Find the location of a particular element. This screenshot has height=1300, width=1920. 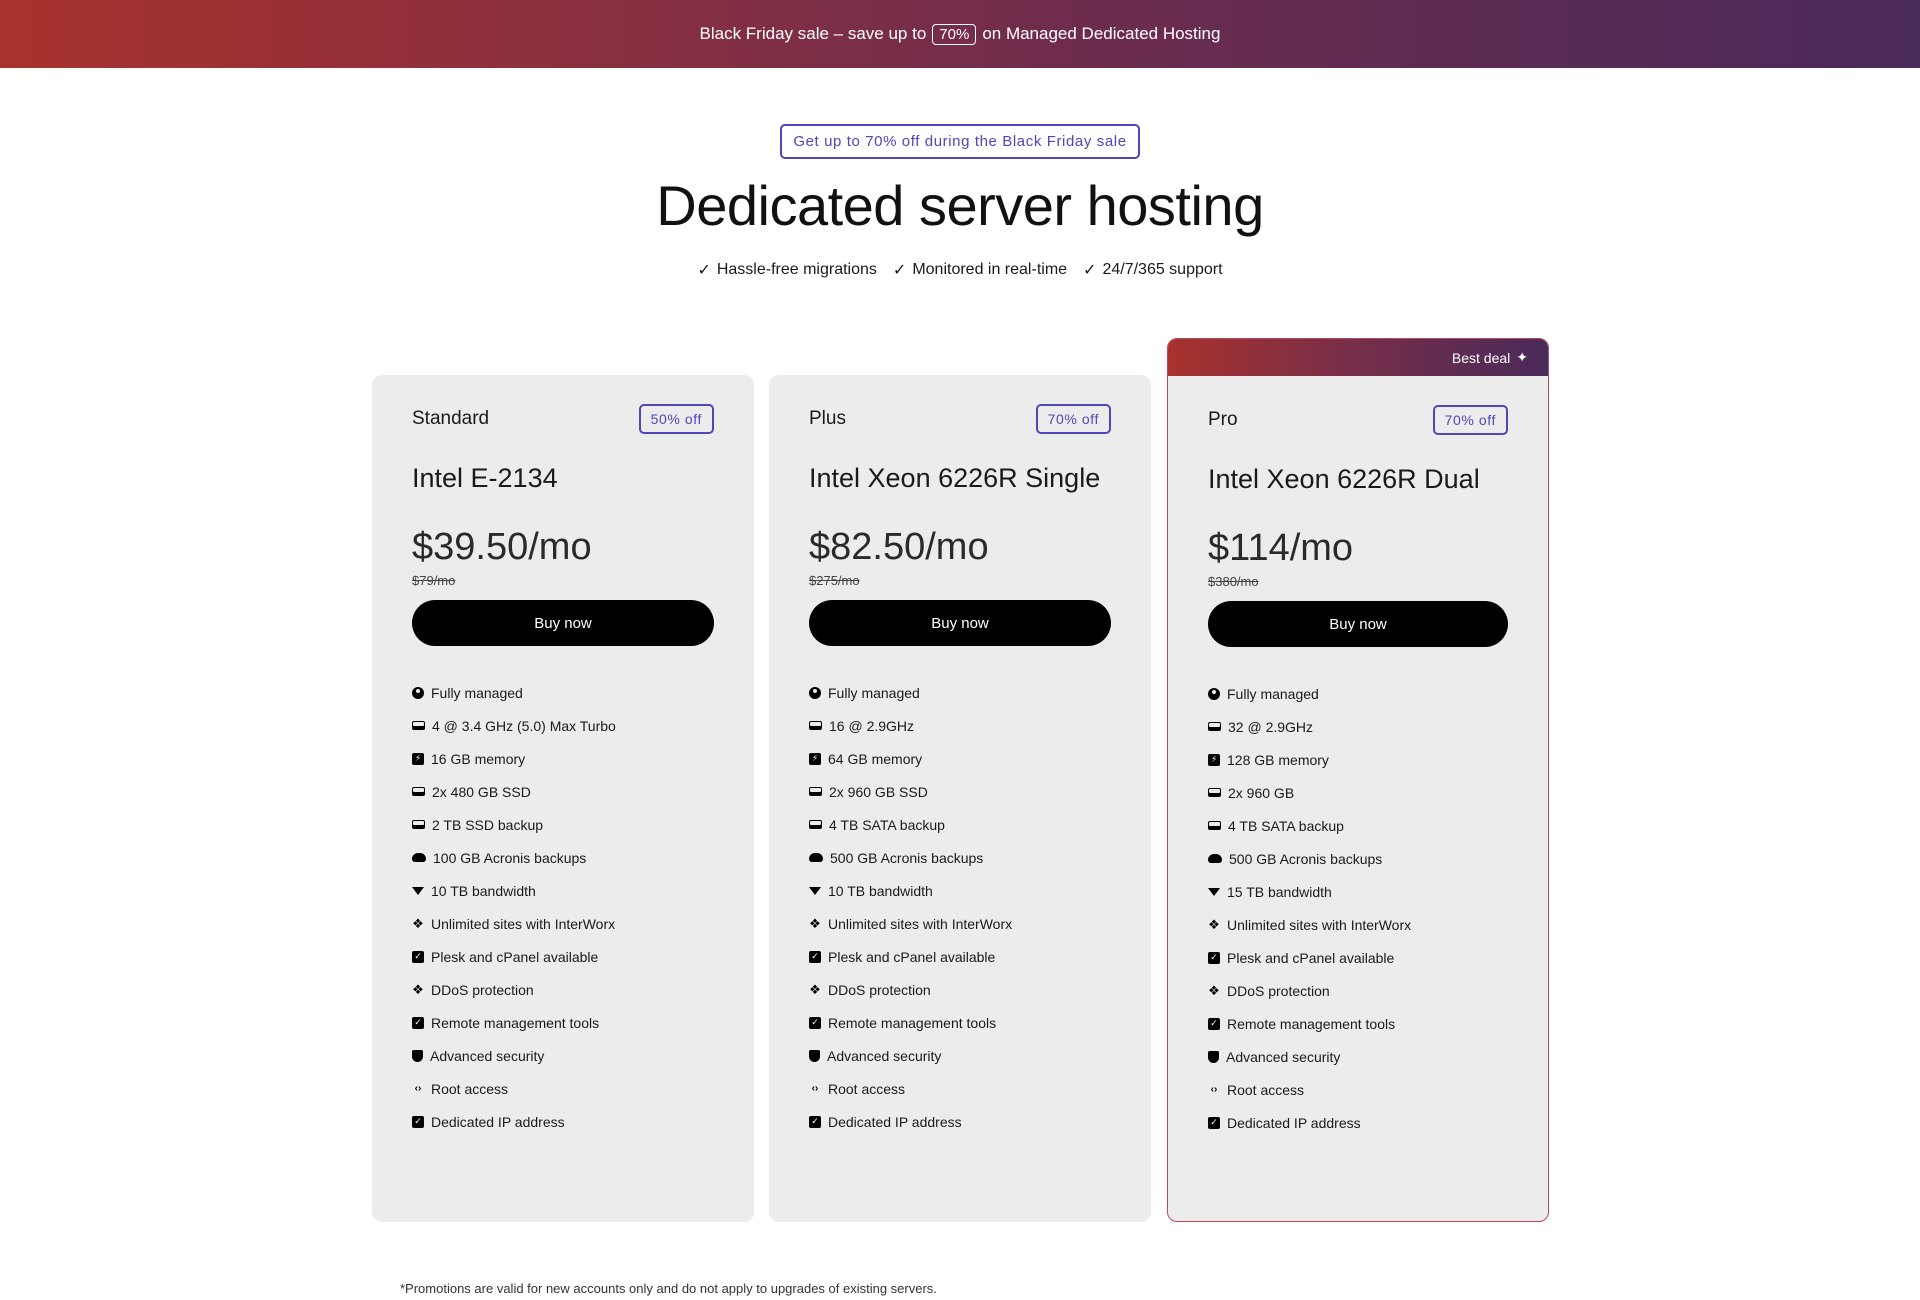

user-icon is located at coordinates (1214, 693).